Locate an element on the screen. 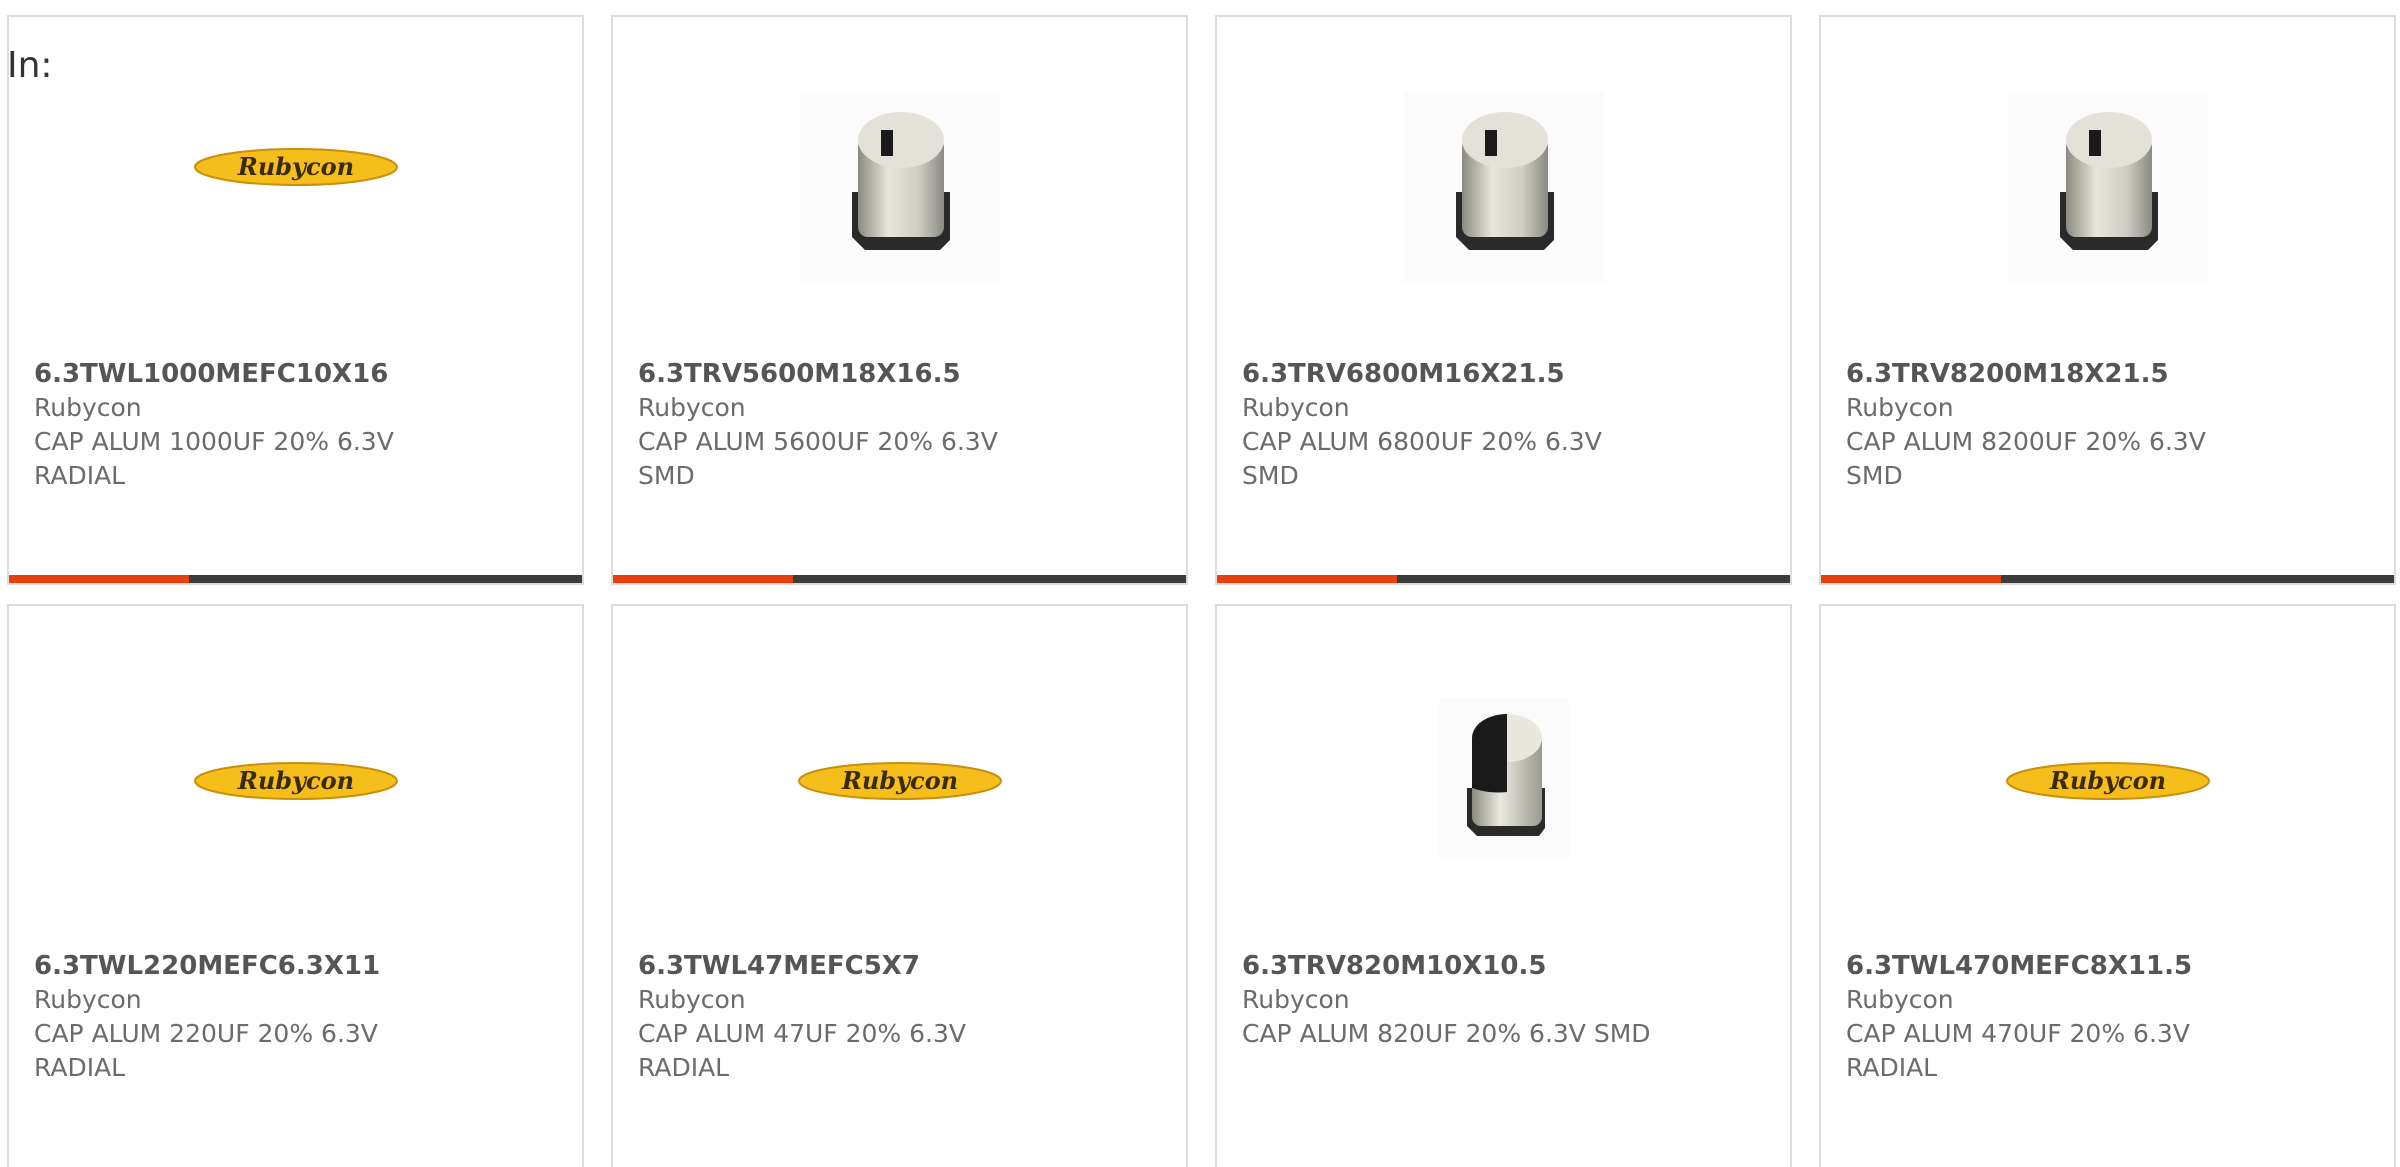 The width and height of the screenshot is (2400, 1167). part-number: 6.3TWL220MEFC6.3X11 is located at coordinates (298, 966).